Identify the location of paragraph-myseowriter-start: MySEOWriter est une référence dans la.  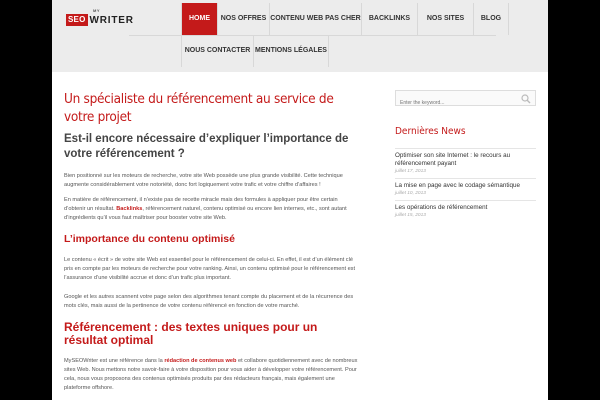
(114, 361).